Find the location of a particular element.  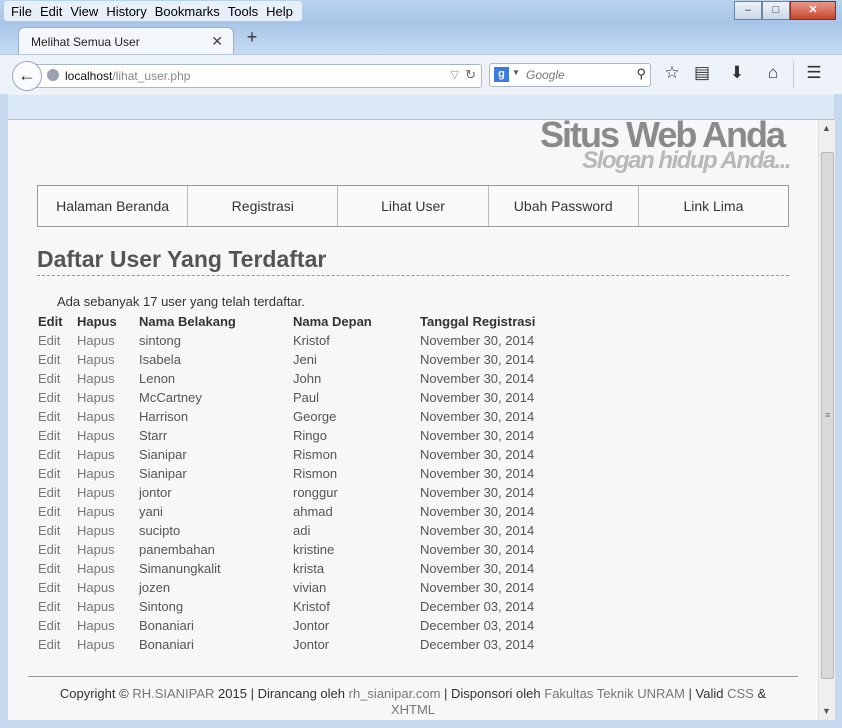

vertical-scrollbar: ▲ ≡ ▼ is located at coordinates (826, 420).